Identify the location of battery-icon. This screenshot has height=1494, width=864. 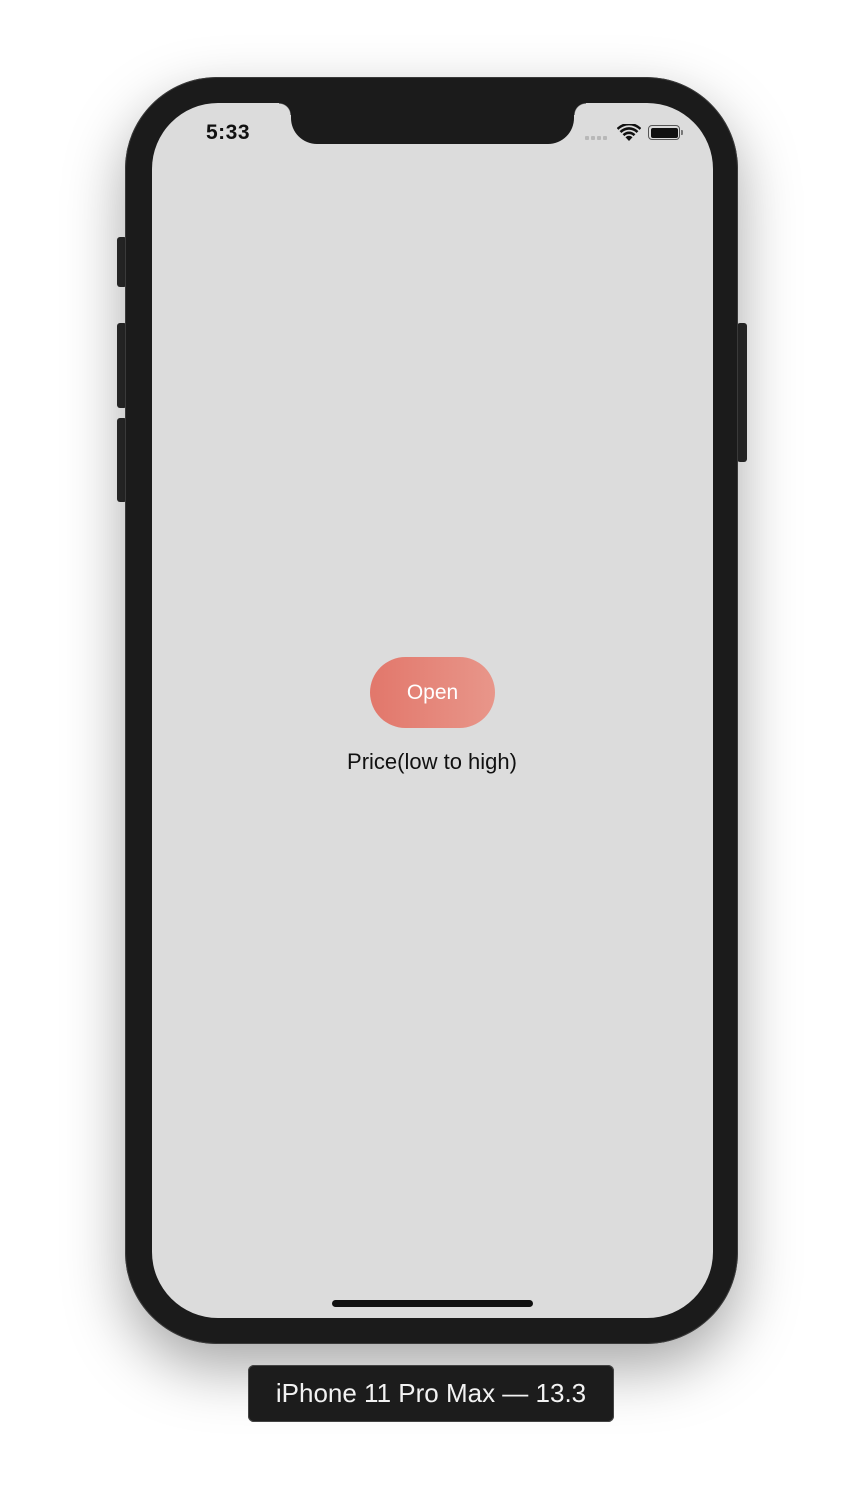
(664, 132).